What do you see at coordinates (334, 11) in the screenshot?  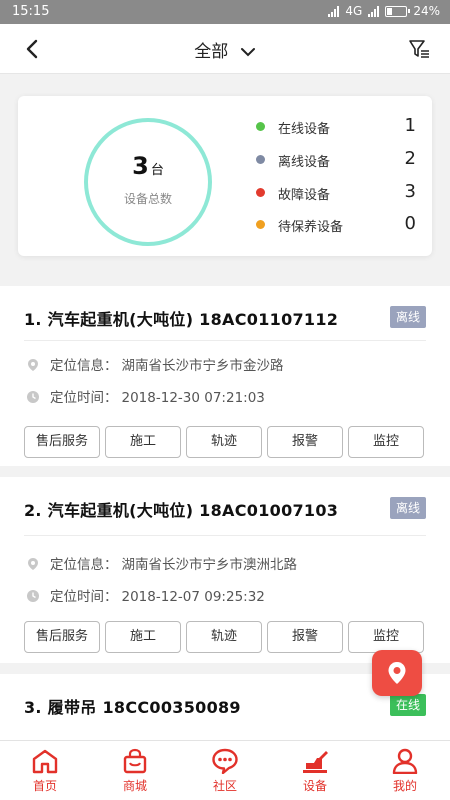 I see `signal-icon` at bounding box center [334, 11].